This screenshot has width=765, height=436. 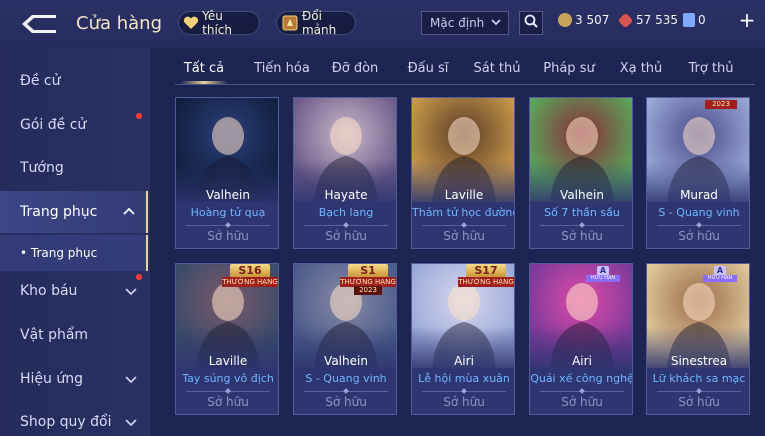 What do you see at coordinates (355, 70) in the screenshot?
I see `tab-tank: Đỡ đòn` at bounding box center [355, 70].